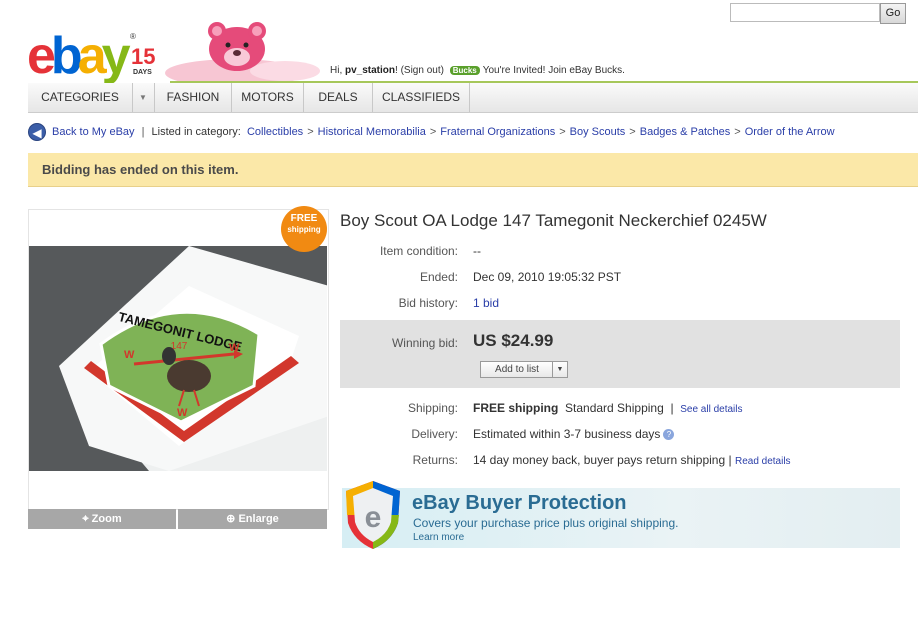 This screenshot has width=918, height=623. I want to click on shipping-label: Shipping:, so click(432, 408).